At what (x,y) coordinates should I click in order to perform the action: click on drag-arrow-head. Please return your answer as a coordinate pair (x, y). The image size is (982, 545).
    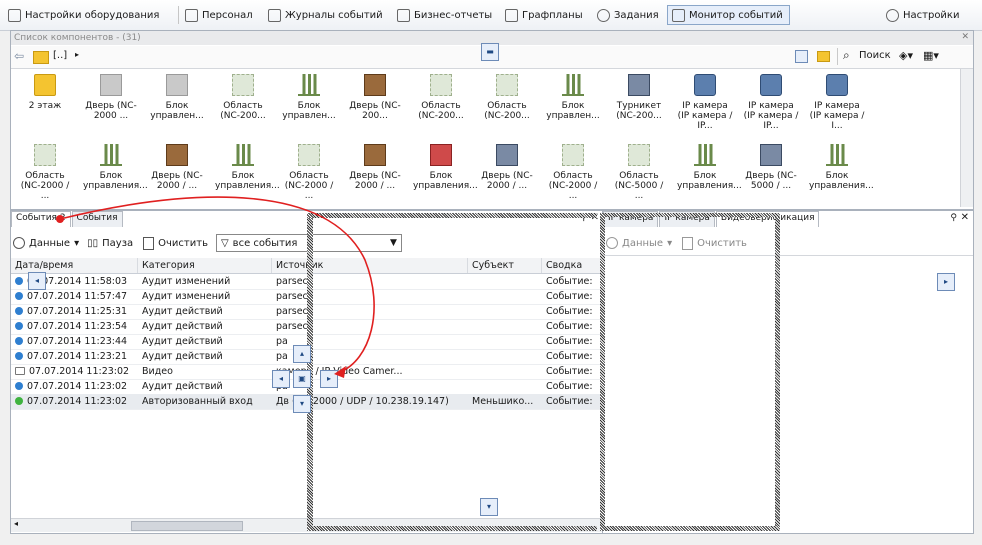
    Looking at the image, I should click on (340, 372).